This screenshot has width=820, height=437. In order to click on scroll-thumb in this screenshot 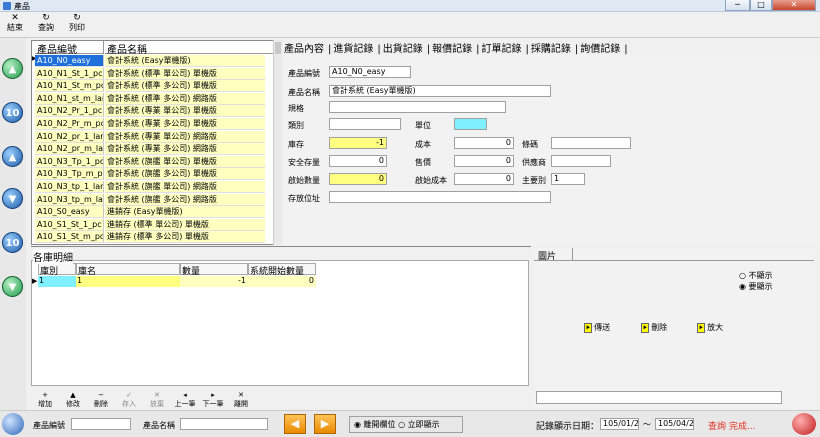, I will do `click(278, 48)`.